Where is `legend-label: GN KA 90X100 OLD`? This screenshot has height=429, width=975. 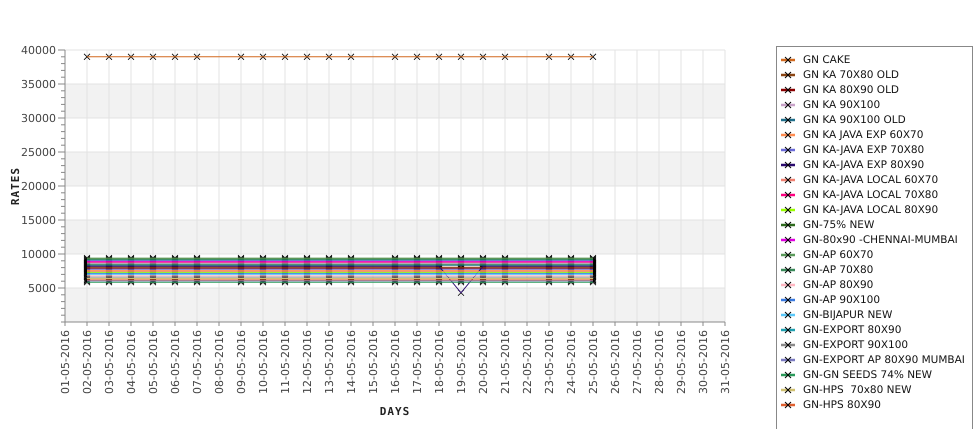
legend-label: GN KA 90X100 OLD is located at coordinates (854, 120).